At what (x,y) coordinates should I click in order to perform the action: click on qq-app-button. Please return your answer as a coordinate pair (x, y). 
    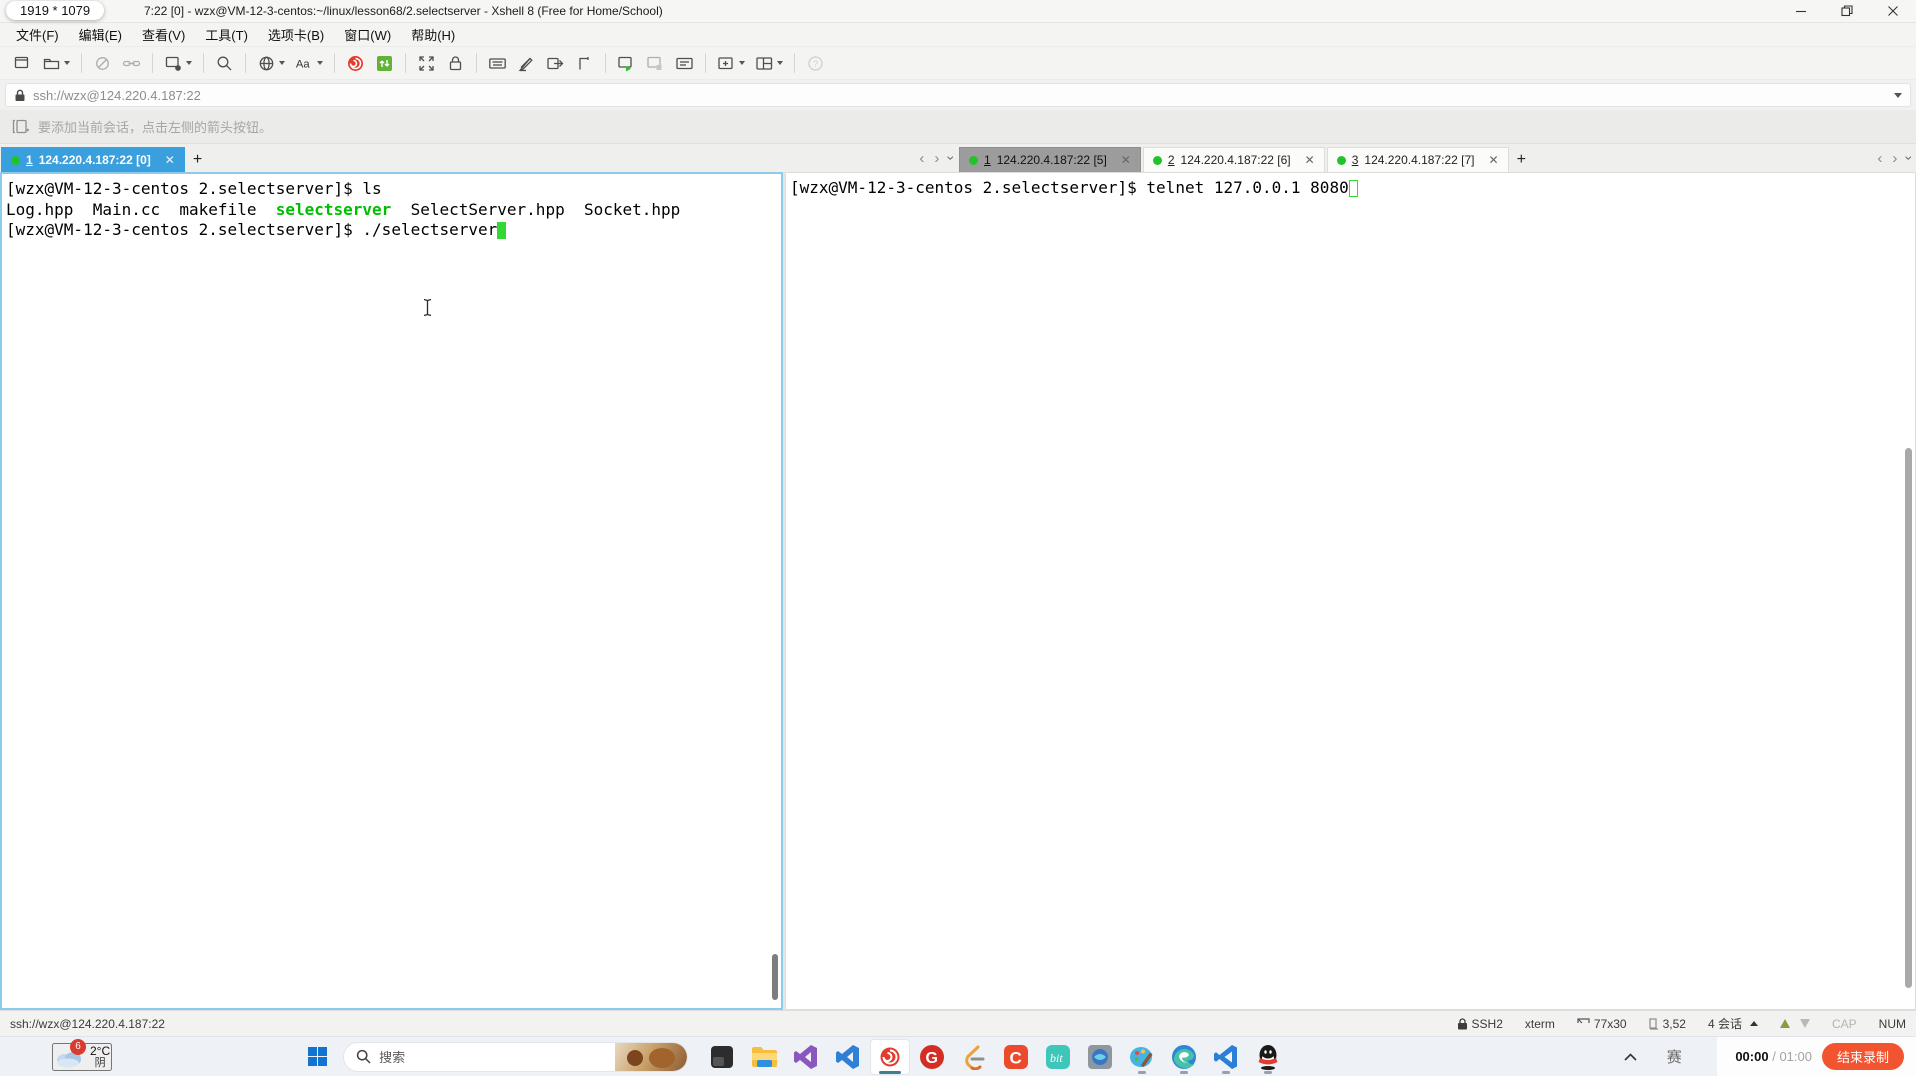
    Looking at the image, I should click on (1268, 1057).